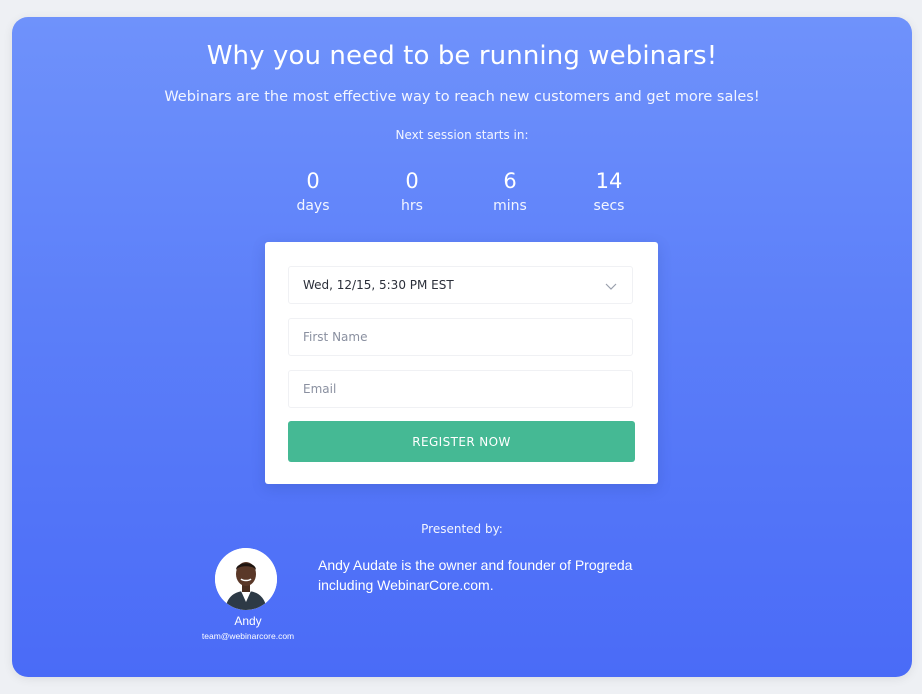  I want to click on countdown-hours: 0 hrs, so click(412, 191).